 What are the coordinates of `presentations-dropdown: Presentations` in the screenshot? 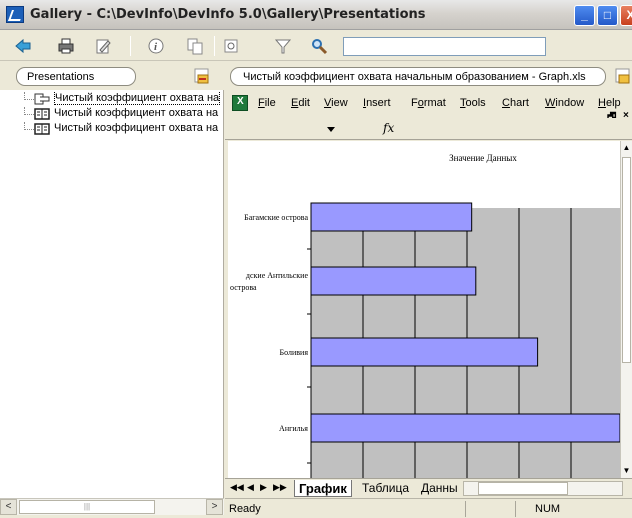 It's located at (76, 76).